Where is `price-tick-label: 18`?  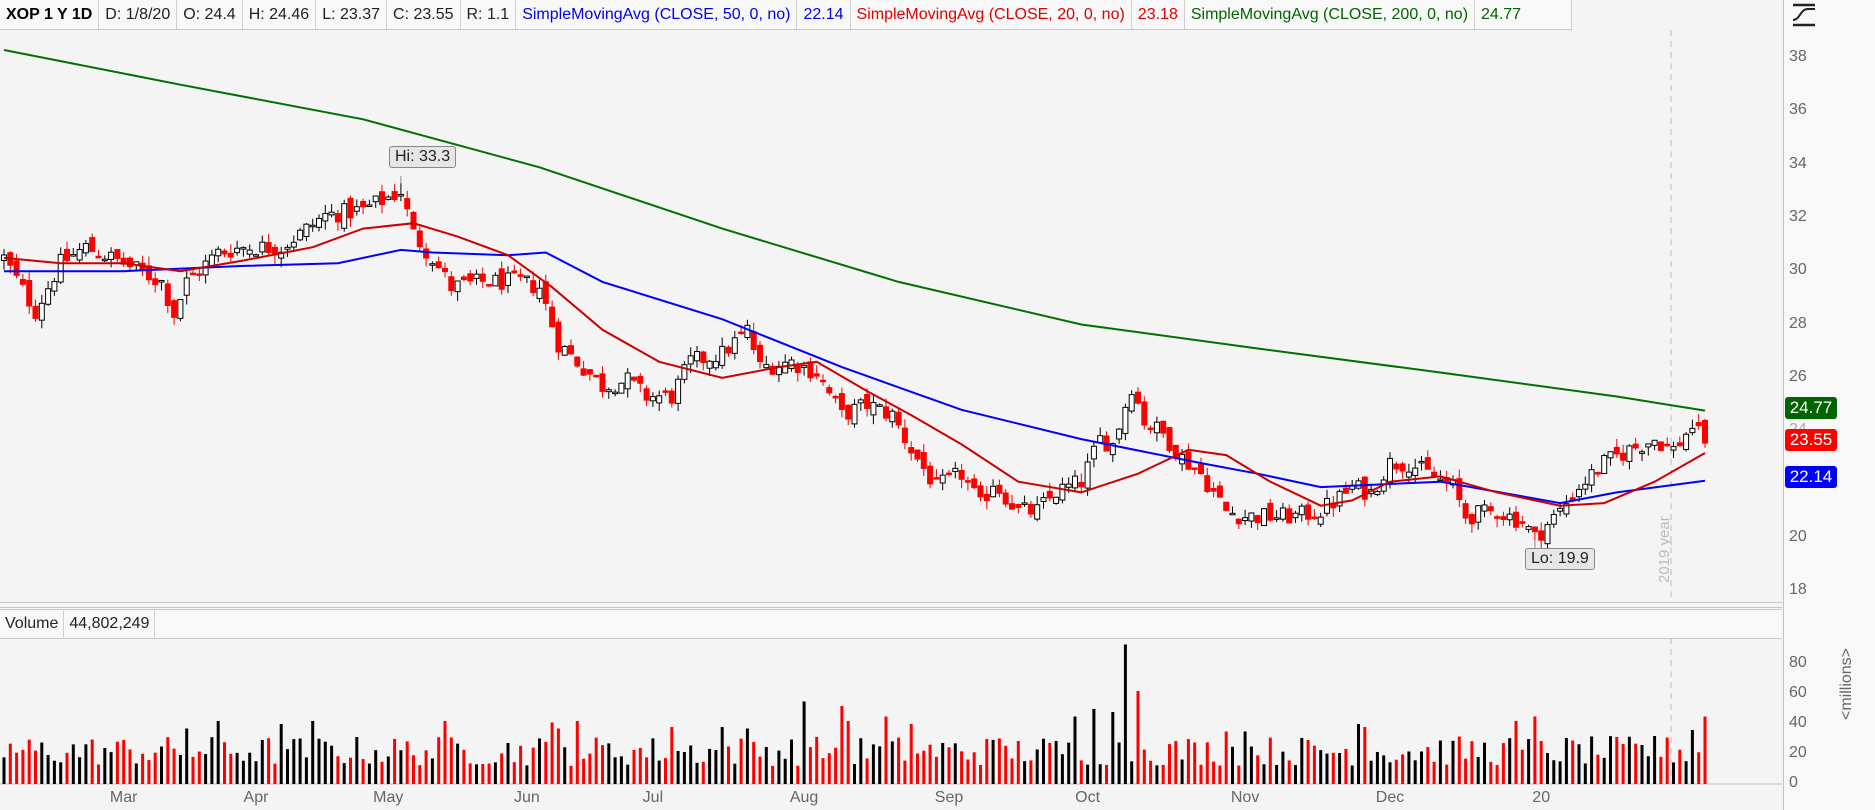 price-tick-label: 18 is located at coordinates (1798, 589).